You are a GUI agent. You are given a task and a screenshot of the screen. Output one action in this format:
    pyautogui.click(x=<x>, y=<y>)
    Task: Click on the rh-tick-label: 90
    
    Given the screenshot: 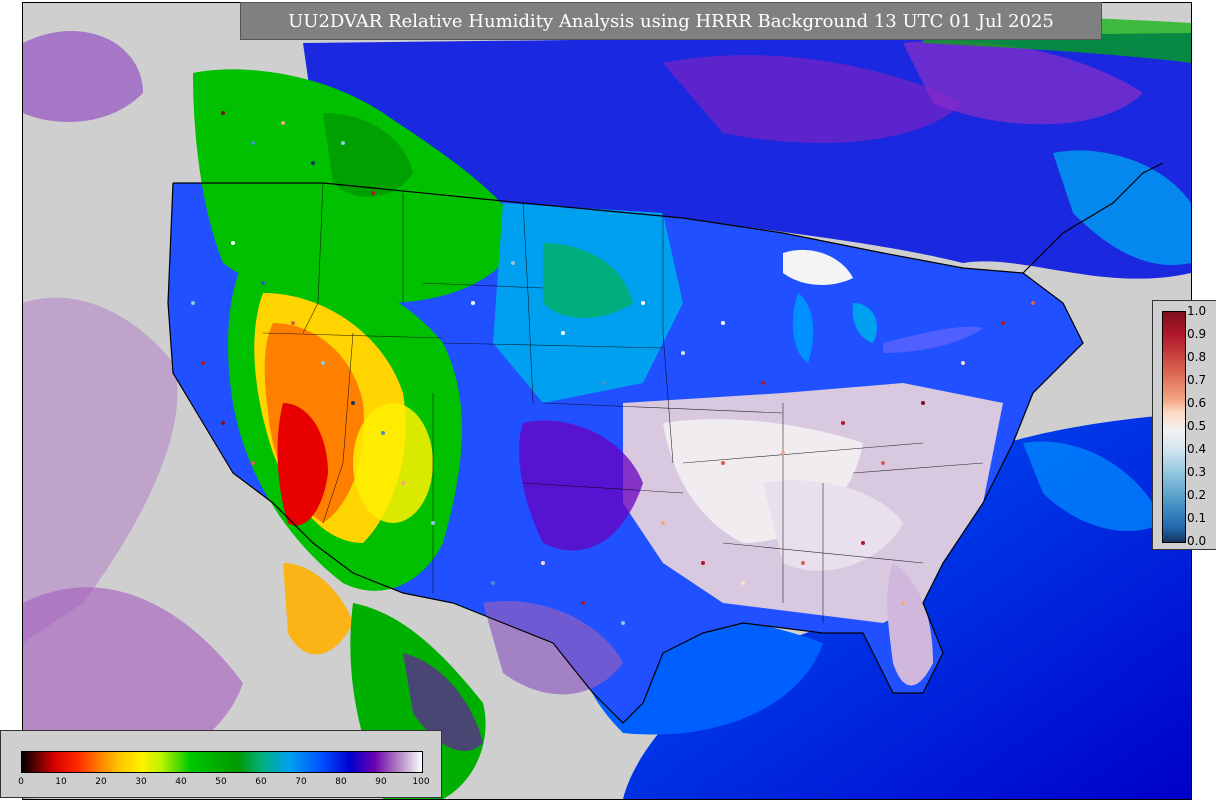 What is the action you would take?
    pyautogui.click(x=381, y=782)
    